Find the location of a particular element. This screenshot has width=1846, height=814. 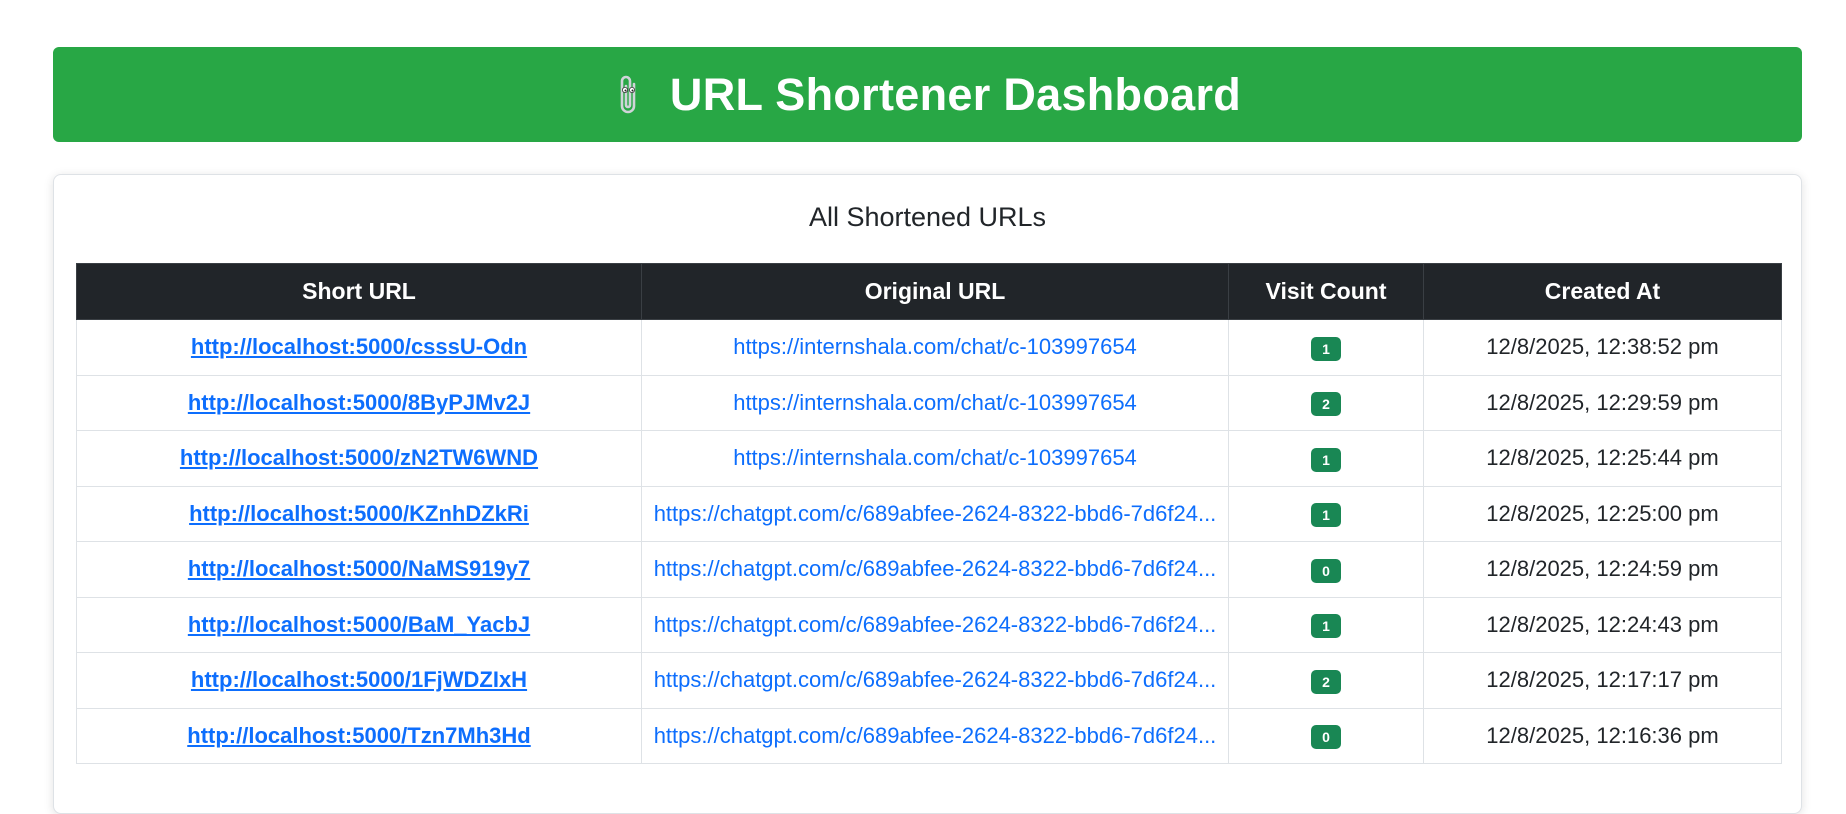

created-at-cell: 12/8/2025, 12:24:59 pm is located at coordinates (1602, 569).